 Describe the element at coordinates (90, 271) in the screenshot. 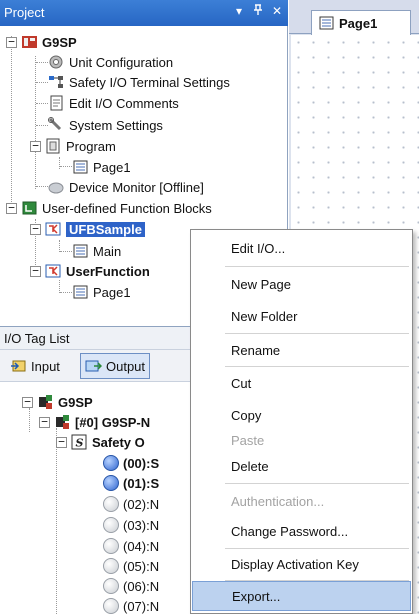

I see `tree-item-userfunction: − UserFunction` at that location.